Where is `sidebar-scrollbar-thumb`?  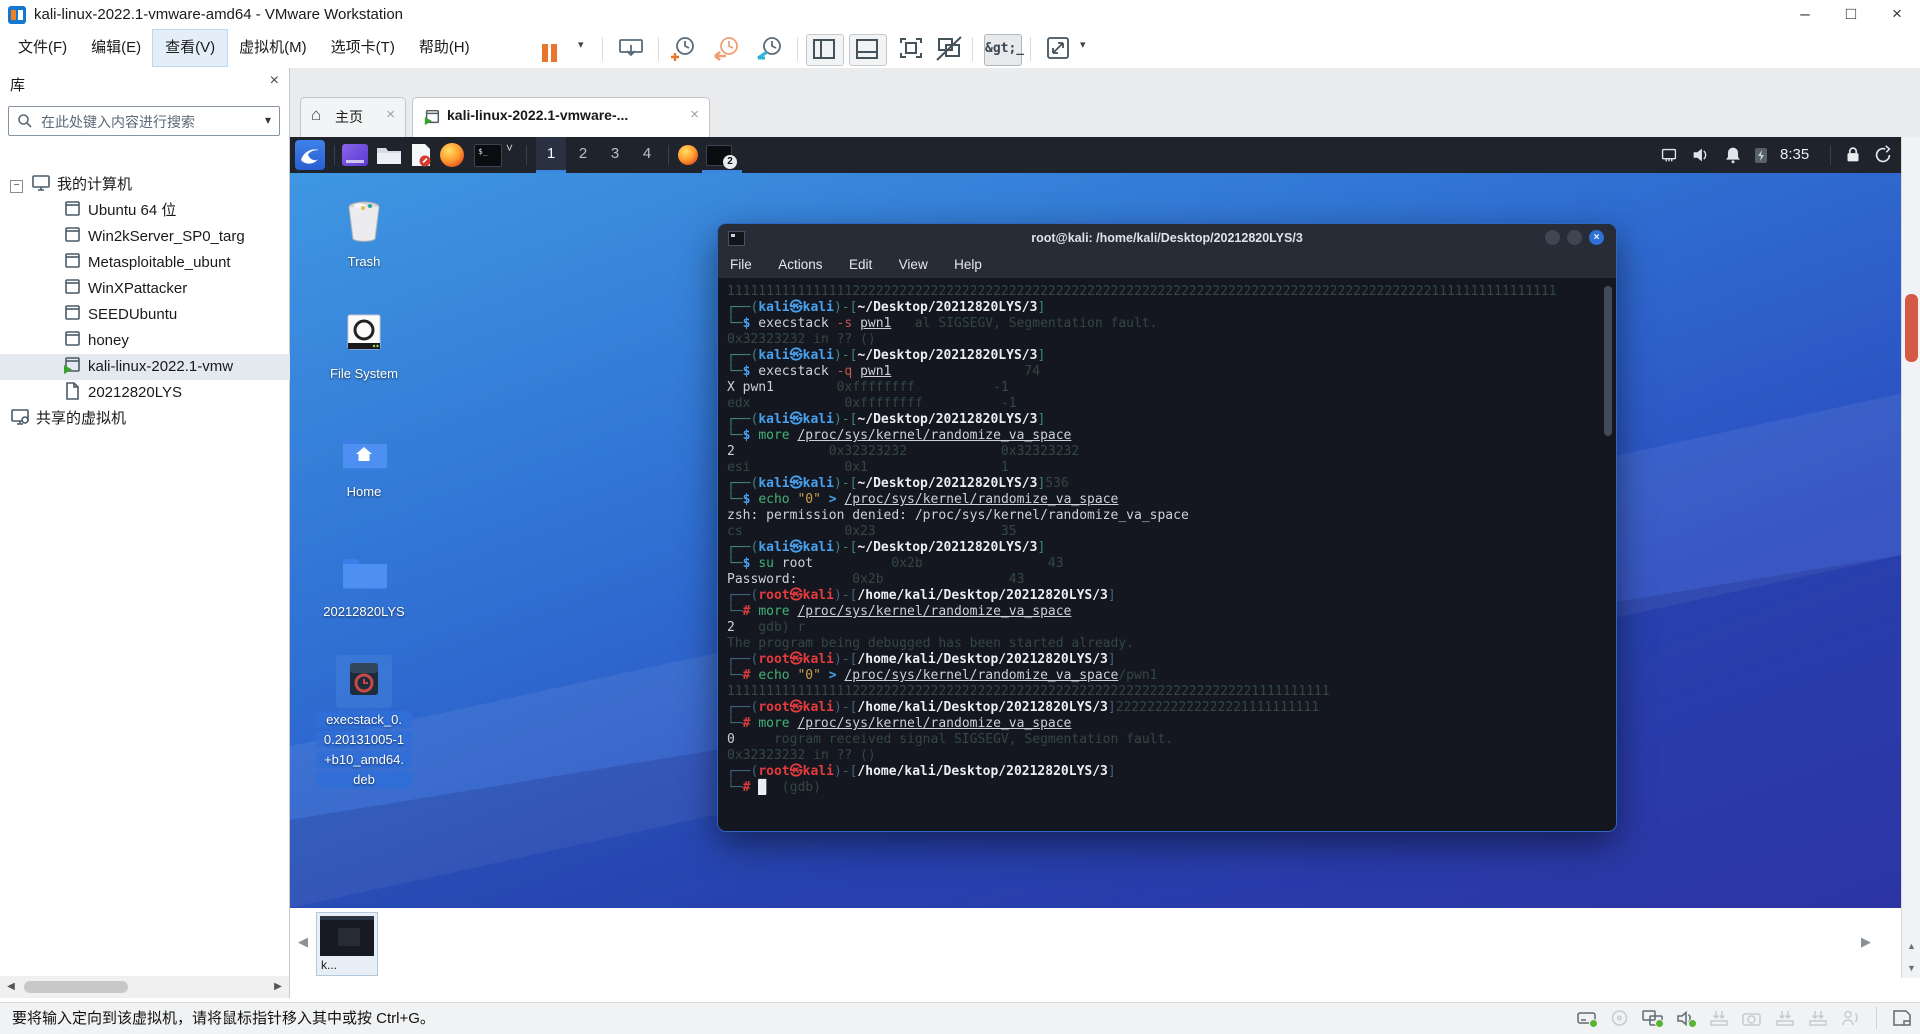
sidebar-scrollbar-thumb is located at coordinates (76, 987).